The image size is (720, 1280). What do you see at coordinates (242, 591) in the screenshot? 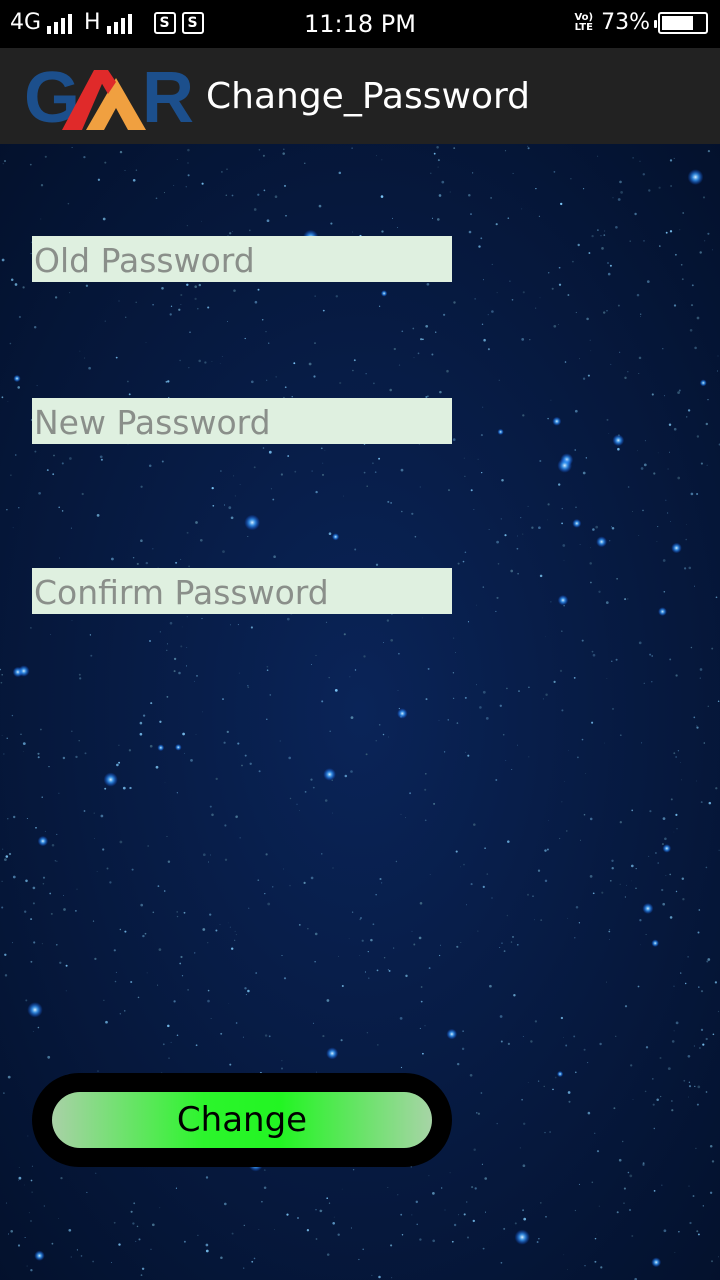
I see `confirm-password-input` at bounding box center [242, 591].